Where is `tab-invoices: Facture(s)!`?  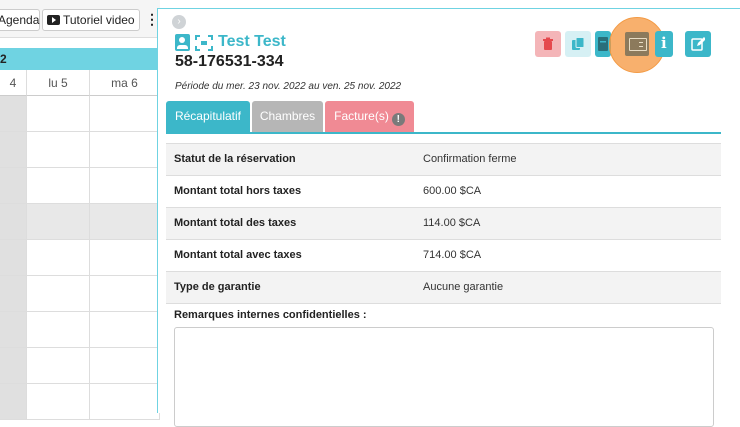
tab-invoices: Facture(s)! is located at coordinates (369, 116).